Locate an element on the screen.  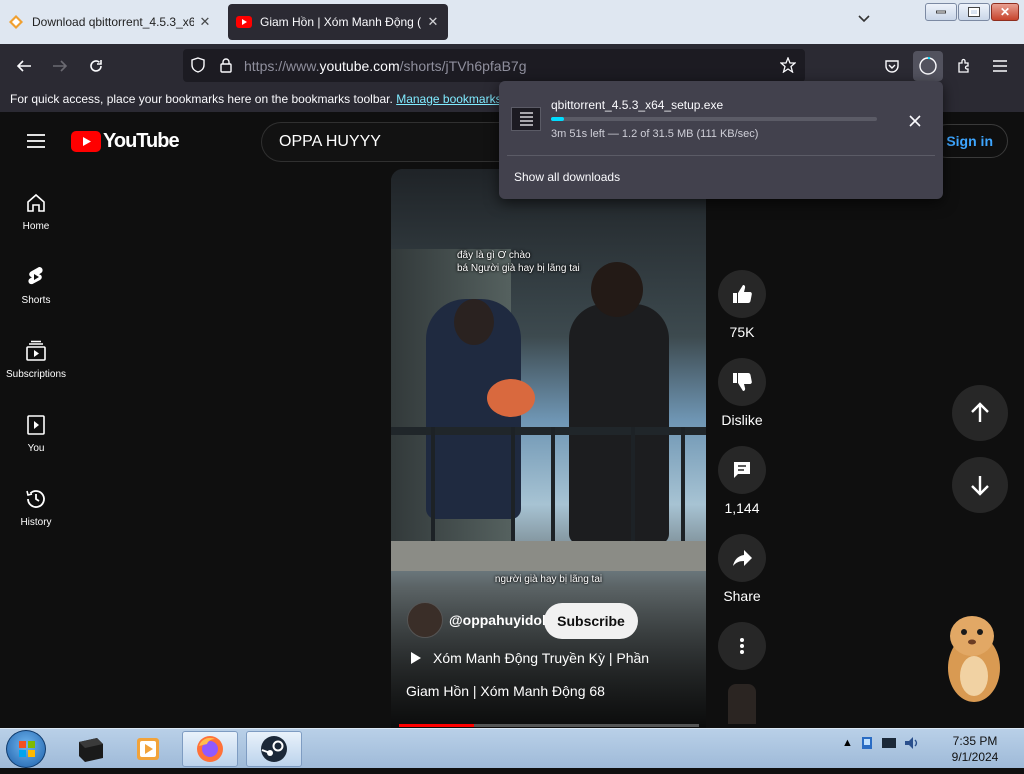
downloads-button is located at coordinates (928, 66).